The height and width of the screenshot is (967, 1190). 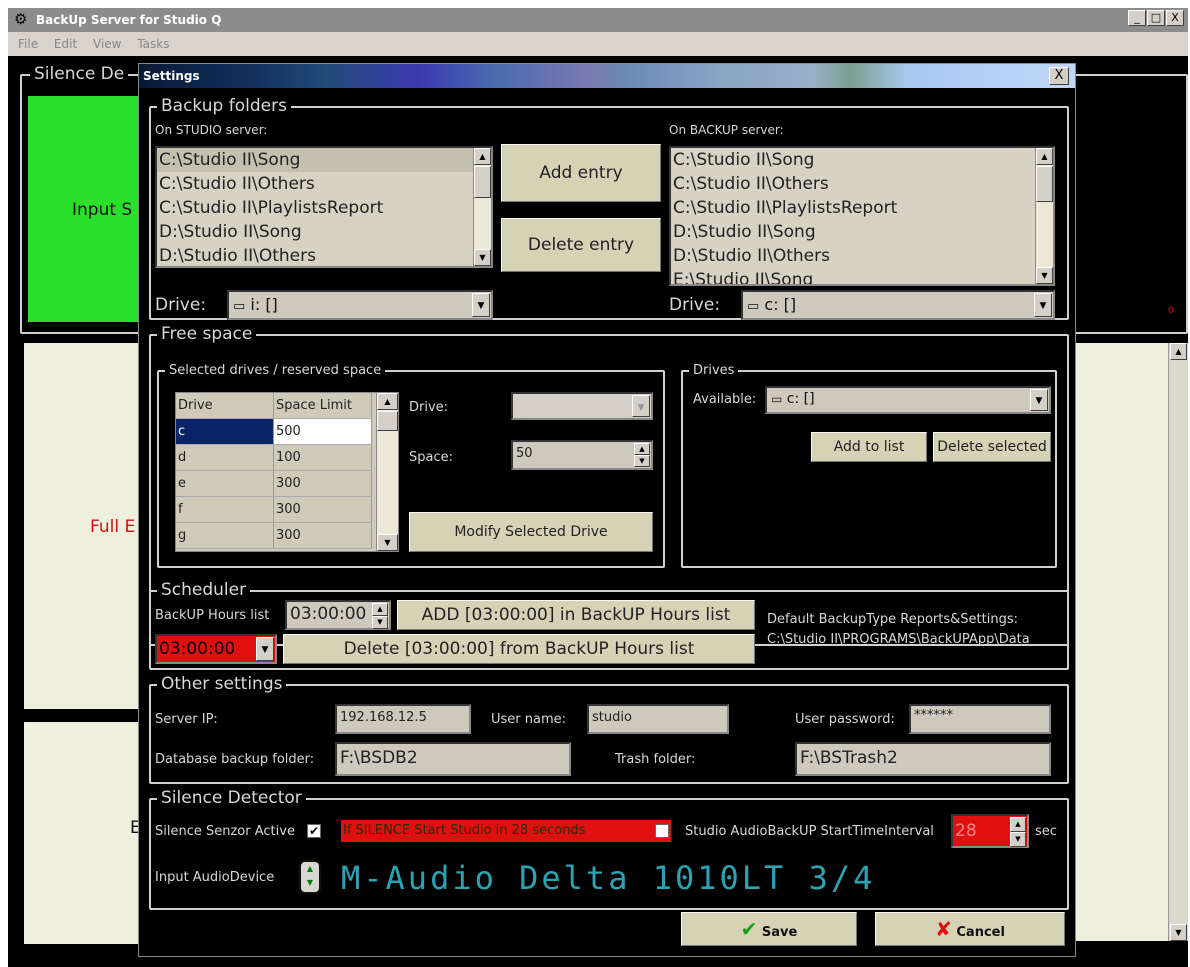 I want to click on time-stepper: 03:00:00 ▲ ▼, so click(x=338, y=615).